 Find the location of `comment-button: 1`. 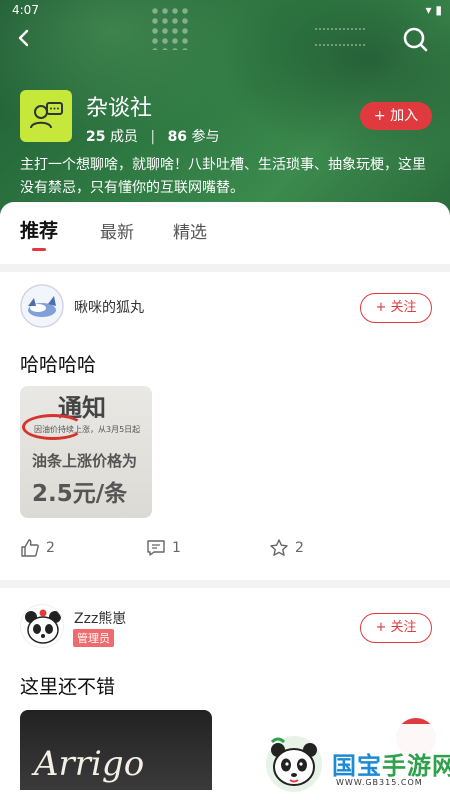

comment-button: 1 is located at coordinates (163, 549).